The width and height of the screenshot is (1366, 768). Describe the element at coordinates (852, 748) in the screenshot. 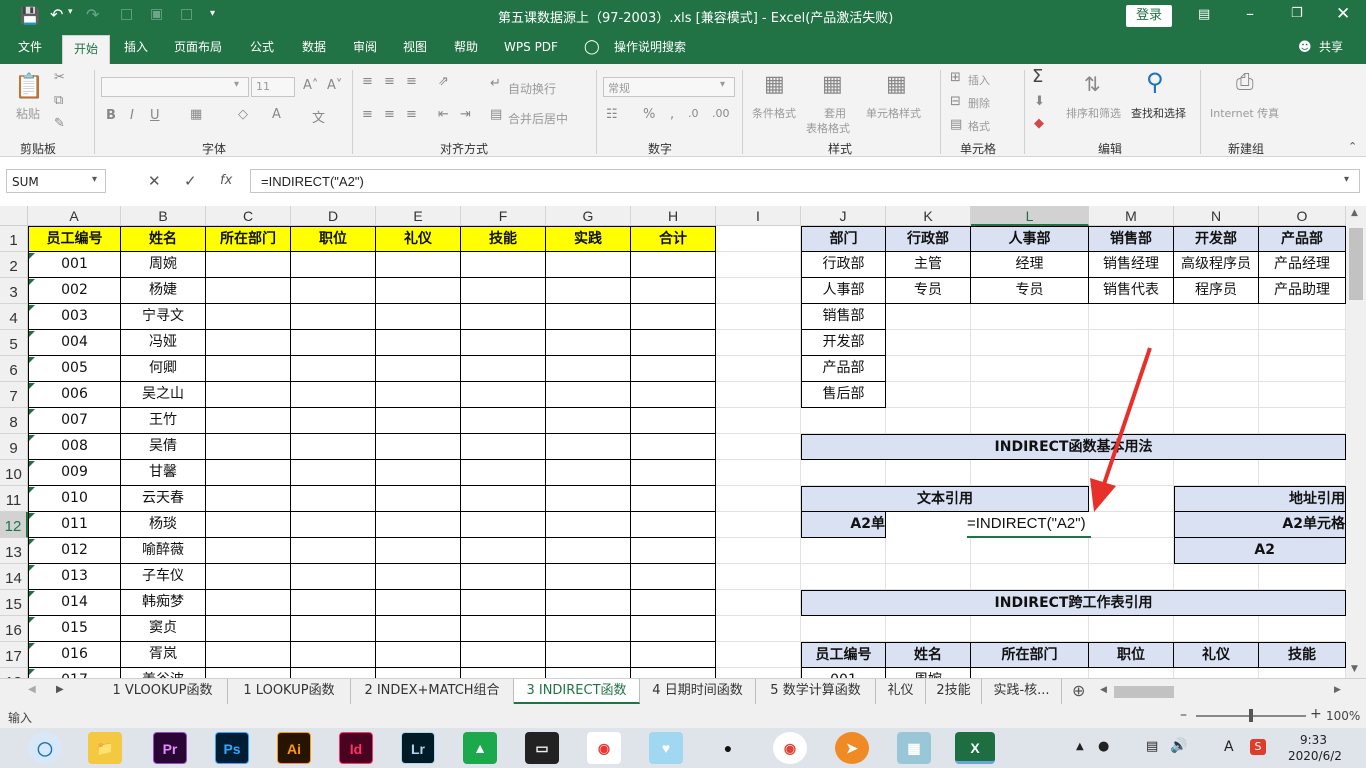

I see `orange-app-icon: ➤` at that location.